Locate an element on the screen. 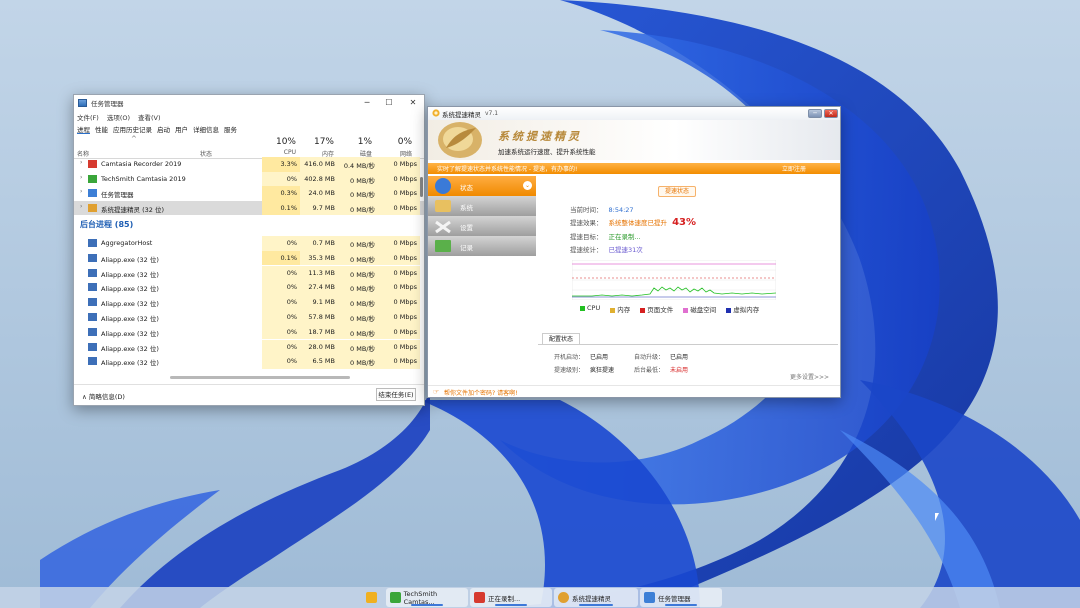 Image resolution: width=1080 pixels, height=608 pixels. taskbar-file-explorer is located at coordinates (373, 597).